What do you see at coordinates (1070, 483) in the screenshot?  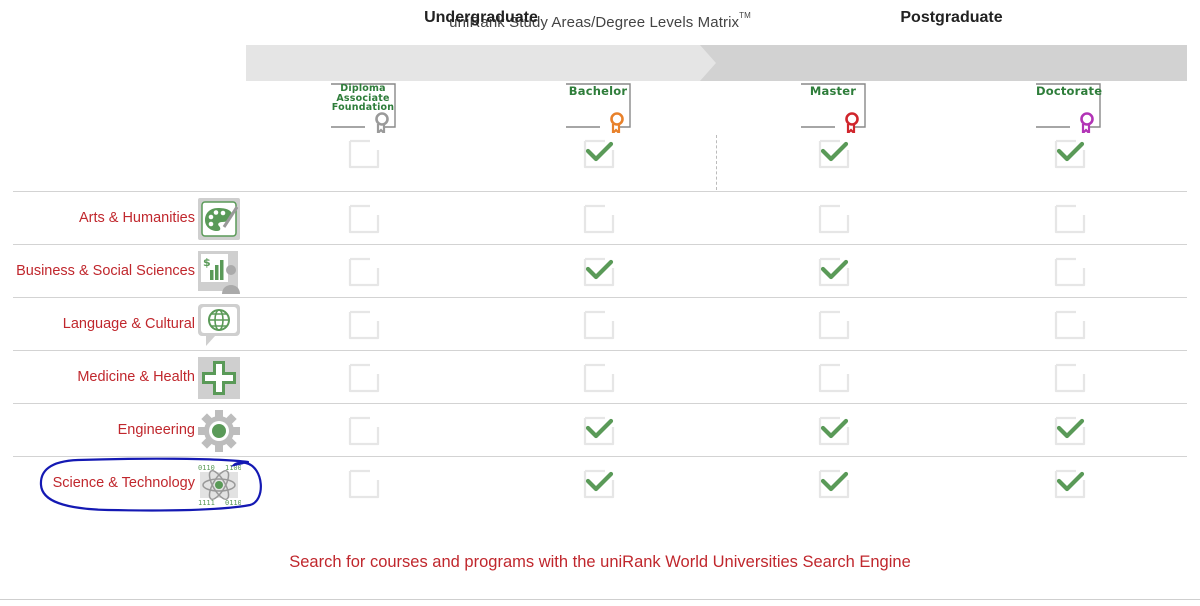 I see `matrix-cell-science-and-technology-doctorate-checked` at bounding box center [1070, 483].